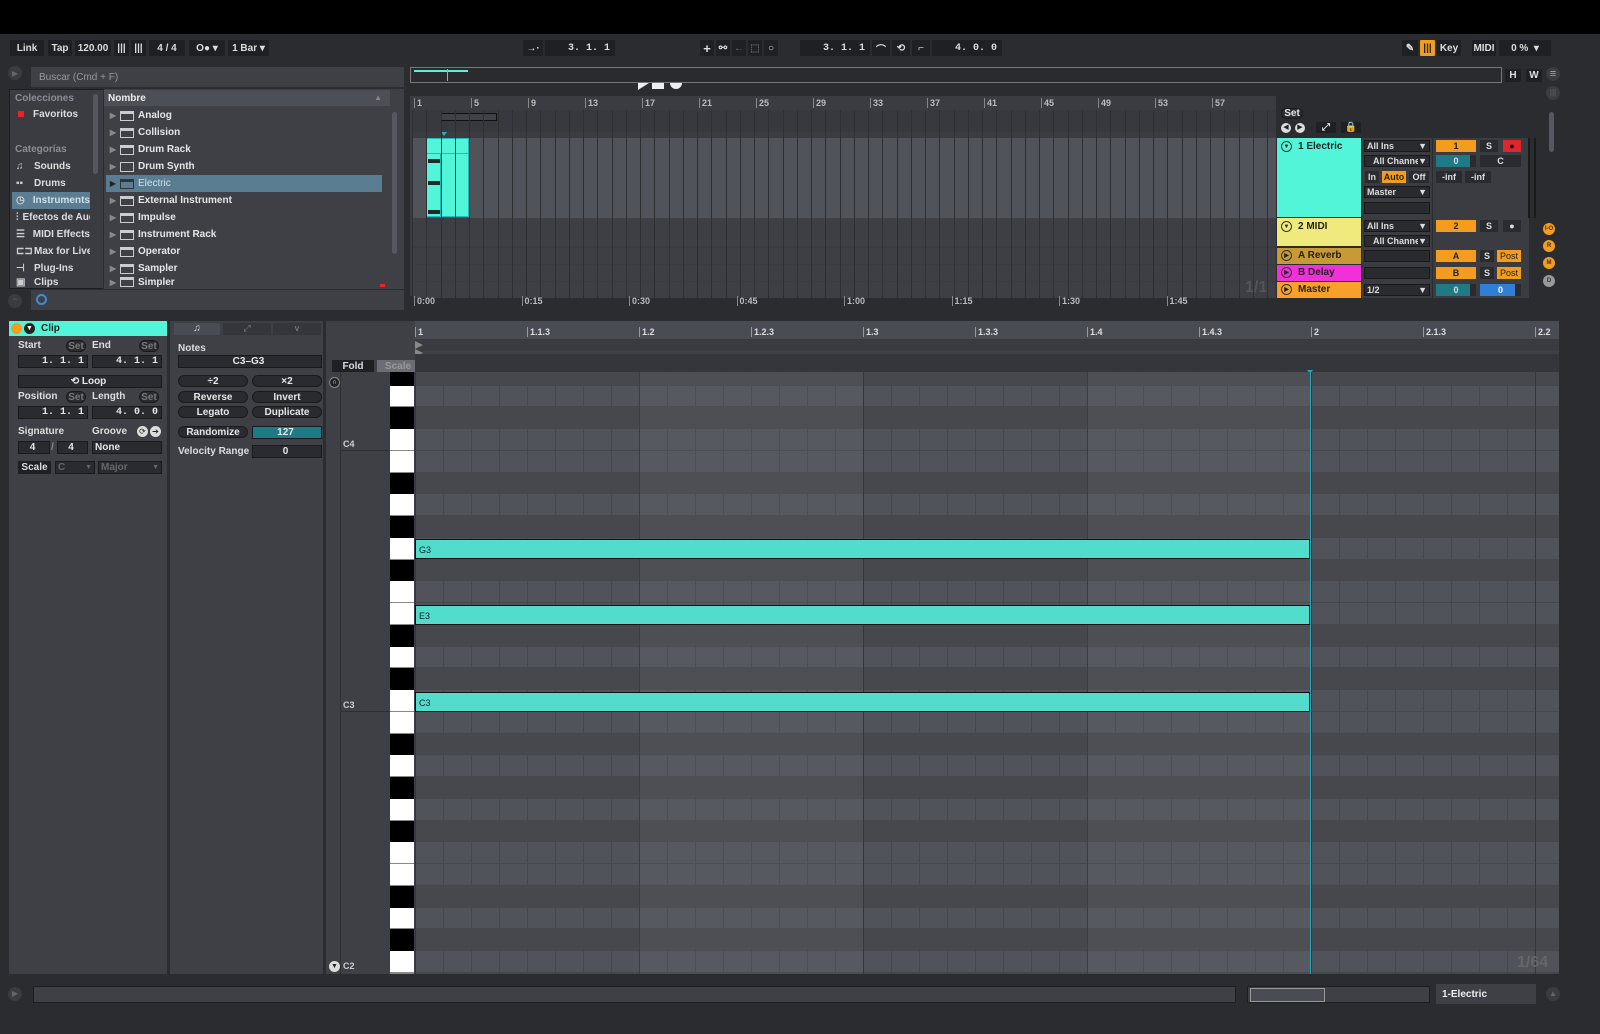 The image size is (1600, 1034). What do you see at coordinates (447, 177) in the screenshot?
I see `arrangement-clip` at bounding box center [447, 177].